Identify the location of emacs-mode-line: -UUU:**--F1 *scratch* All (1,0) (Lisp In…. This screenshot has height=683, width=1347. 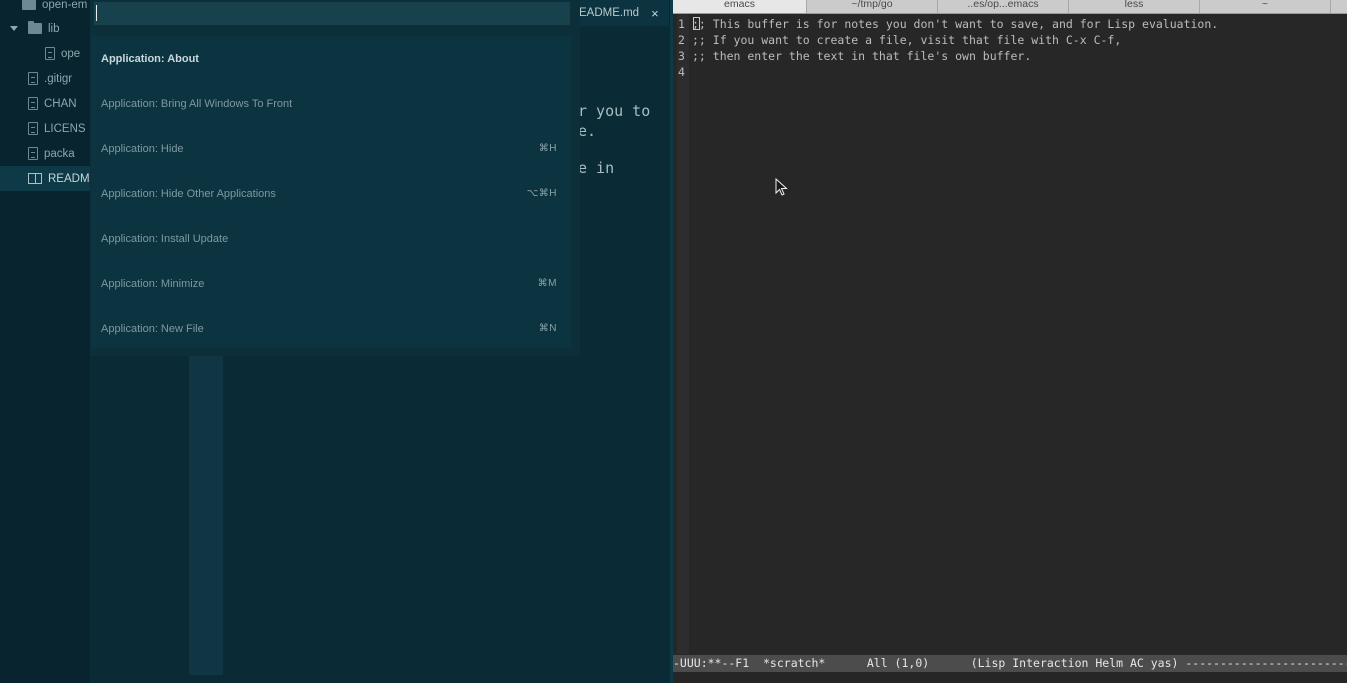
(1010, 663).